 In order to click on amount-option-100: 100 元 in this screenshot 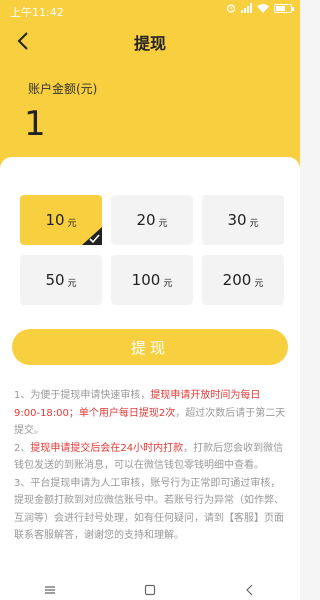, I will do `click(152, 280)`.